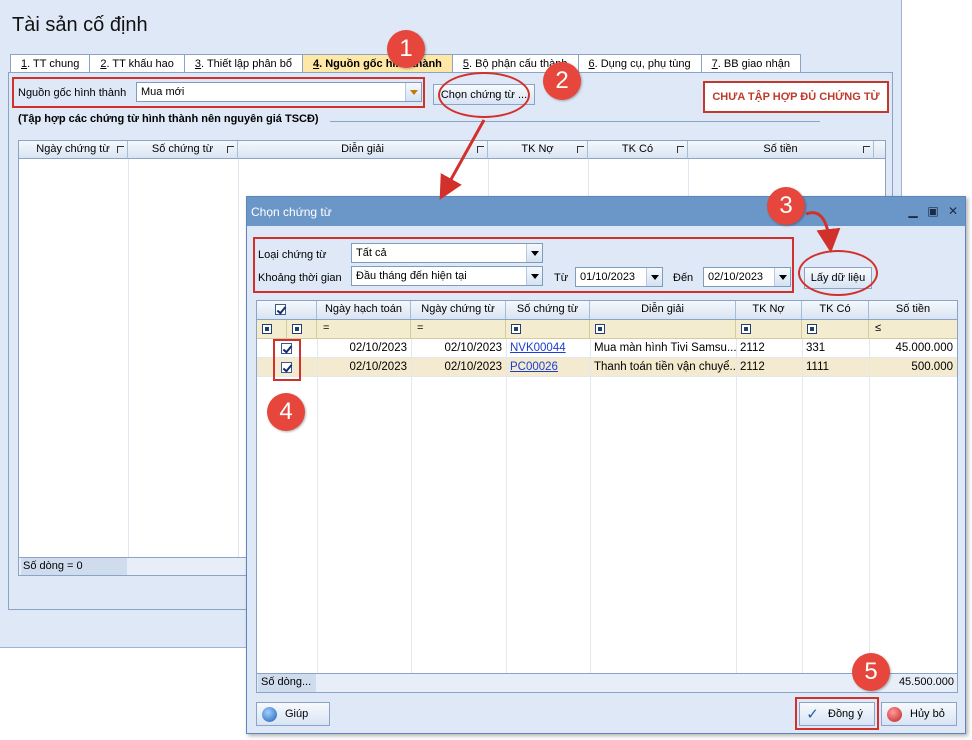 This screenshot has height=740, width=972. Describe the element at coordinates (377, 63) in the screenshot. I see `tab-origin: 4. Nguồn gốc hình thành` at that location.